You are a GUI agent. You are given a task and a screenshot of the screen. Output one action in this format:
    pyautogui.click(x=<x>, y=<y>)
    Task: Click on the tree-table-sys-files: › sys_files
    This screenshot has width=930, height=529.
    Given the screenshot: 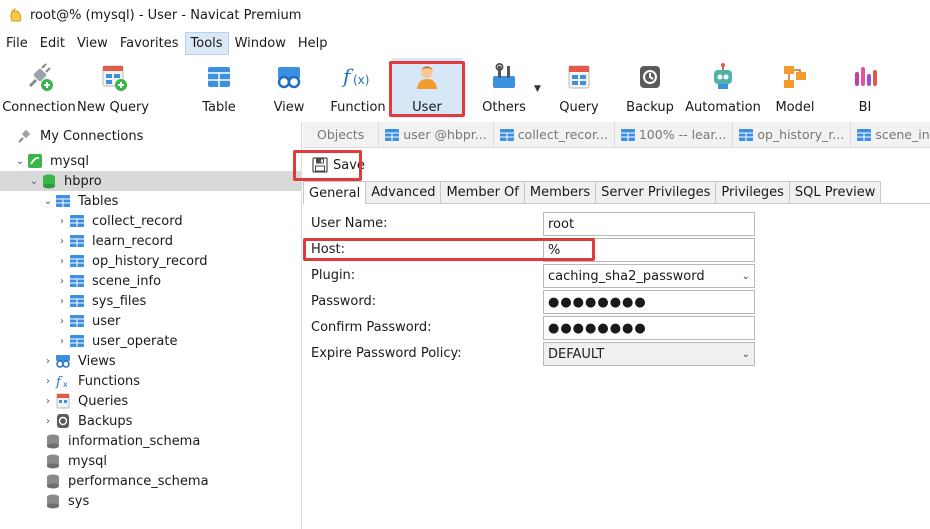 What is the action you would take?
    pyautogui.click(x=150, y=301)
    